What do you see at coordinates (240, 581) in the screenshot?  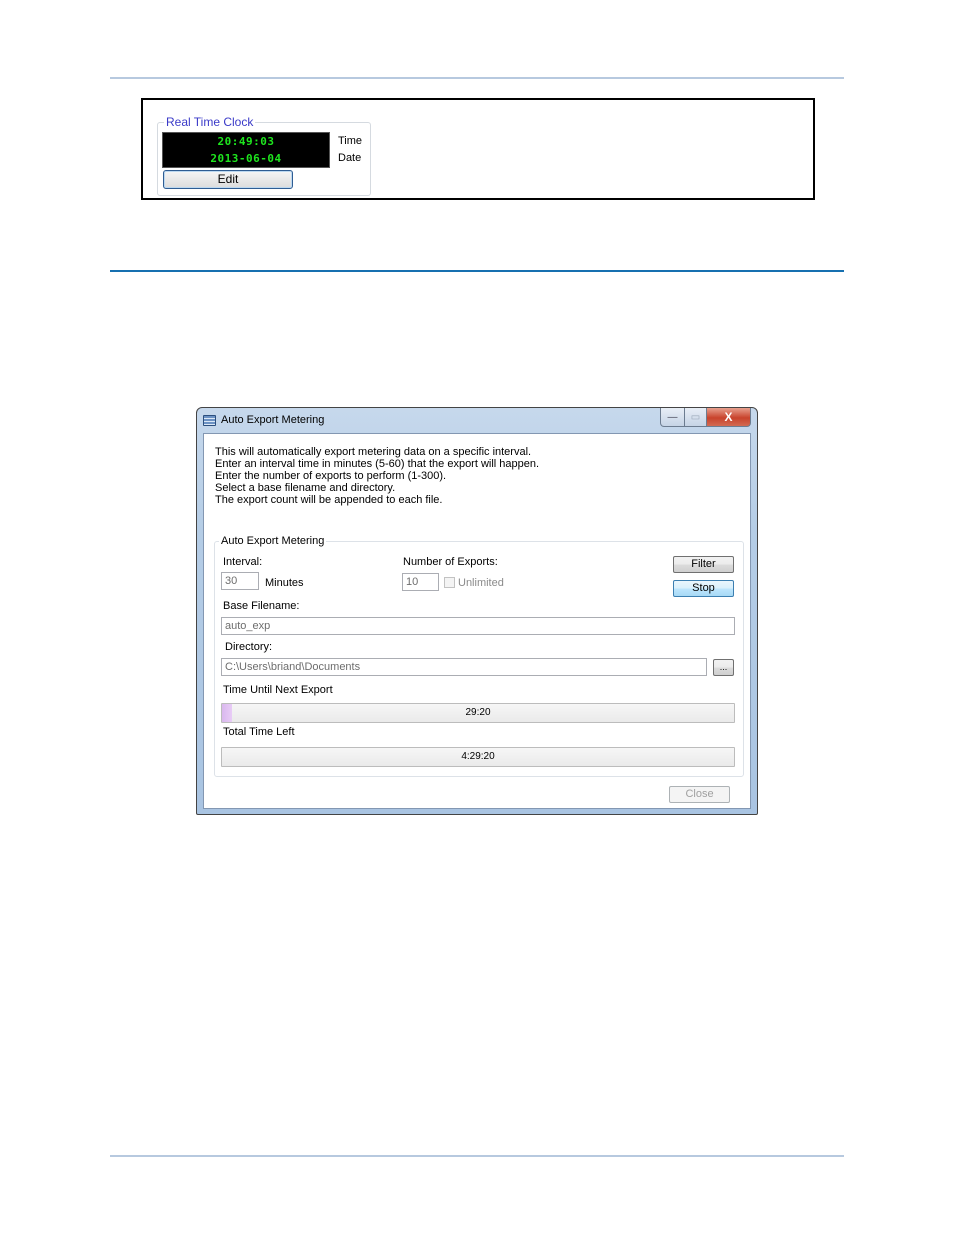 I see `interval-input: 30` at bounding box center [240, 581].